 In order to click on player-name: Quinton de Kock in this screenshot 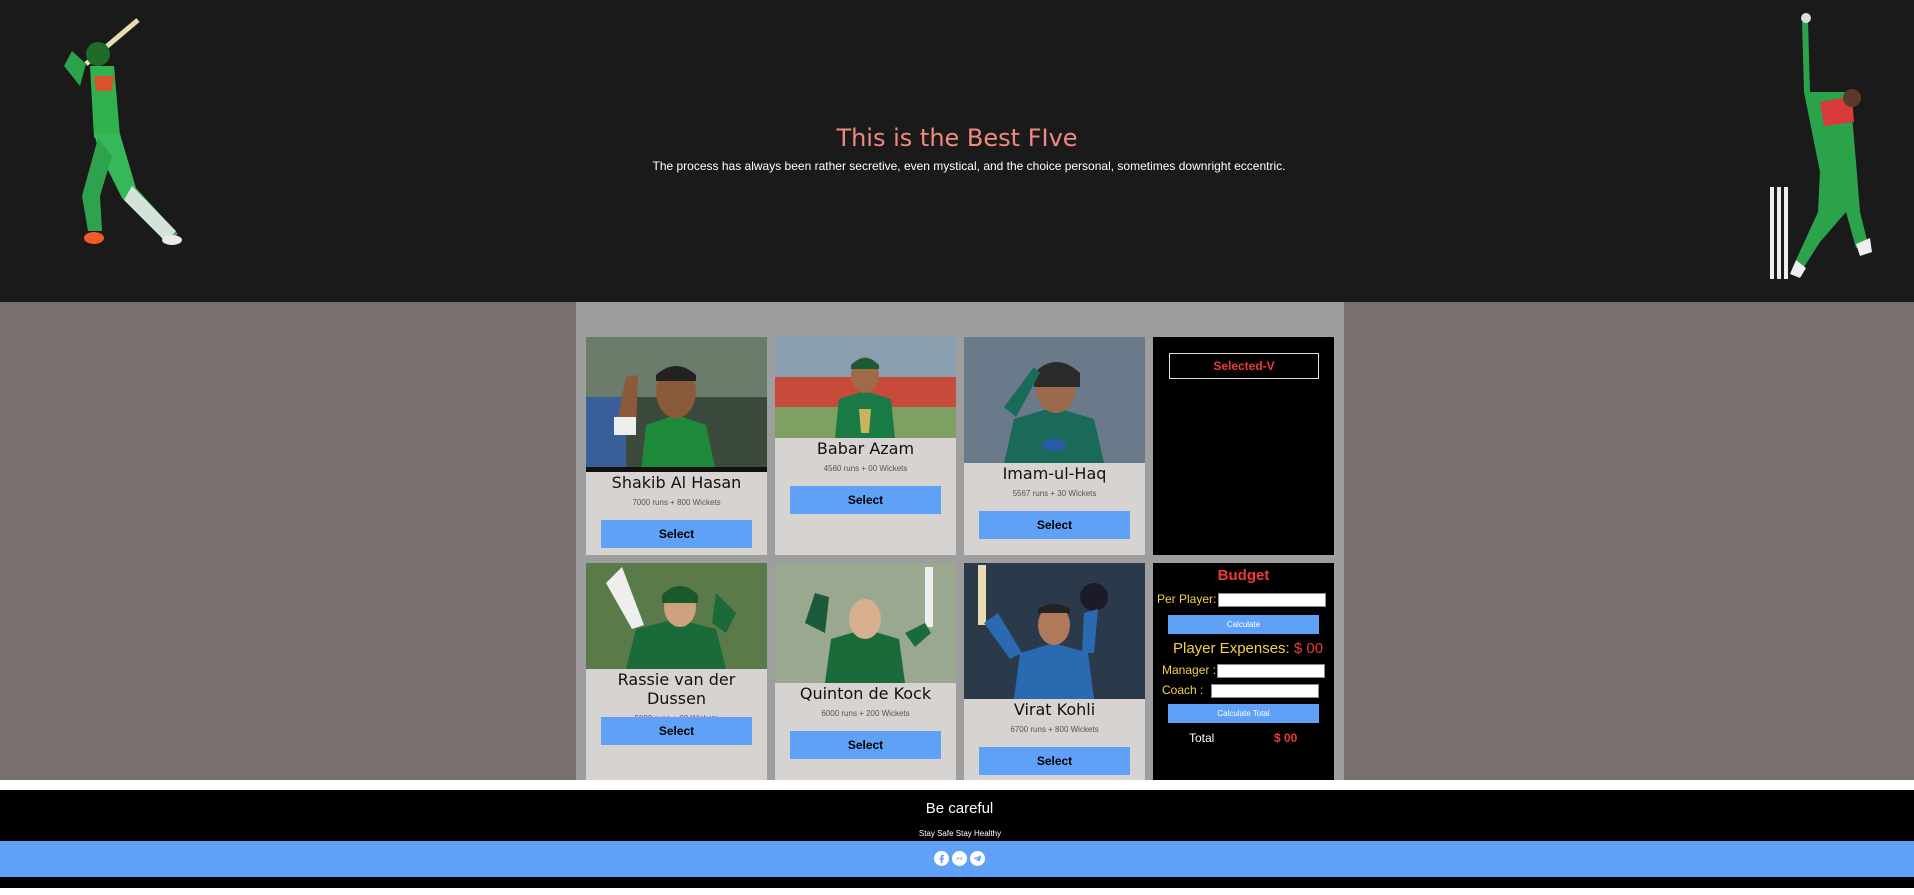, I will do `click(865, 693)`.